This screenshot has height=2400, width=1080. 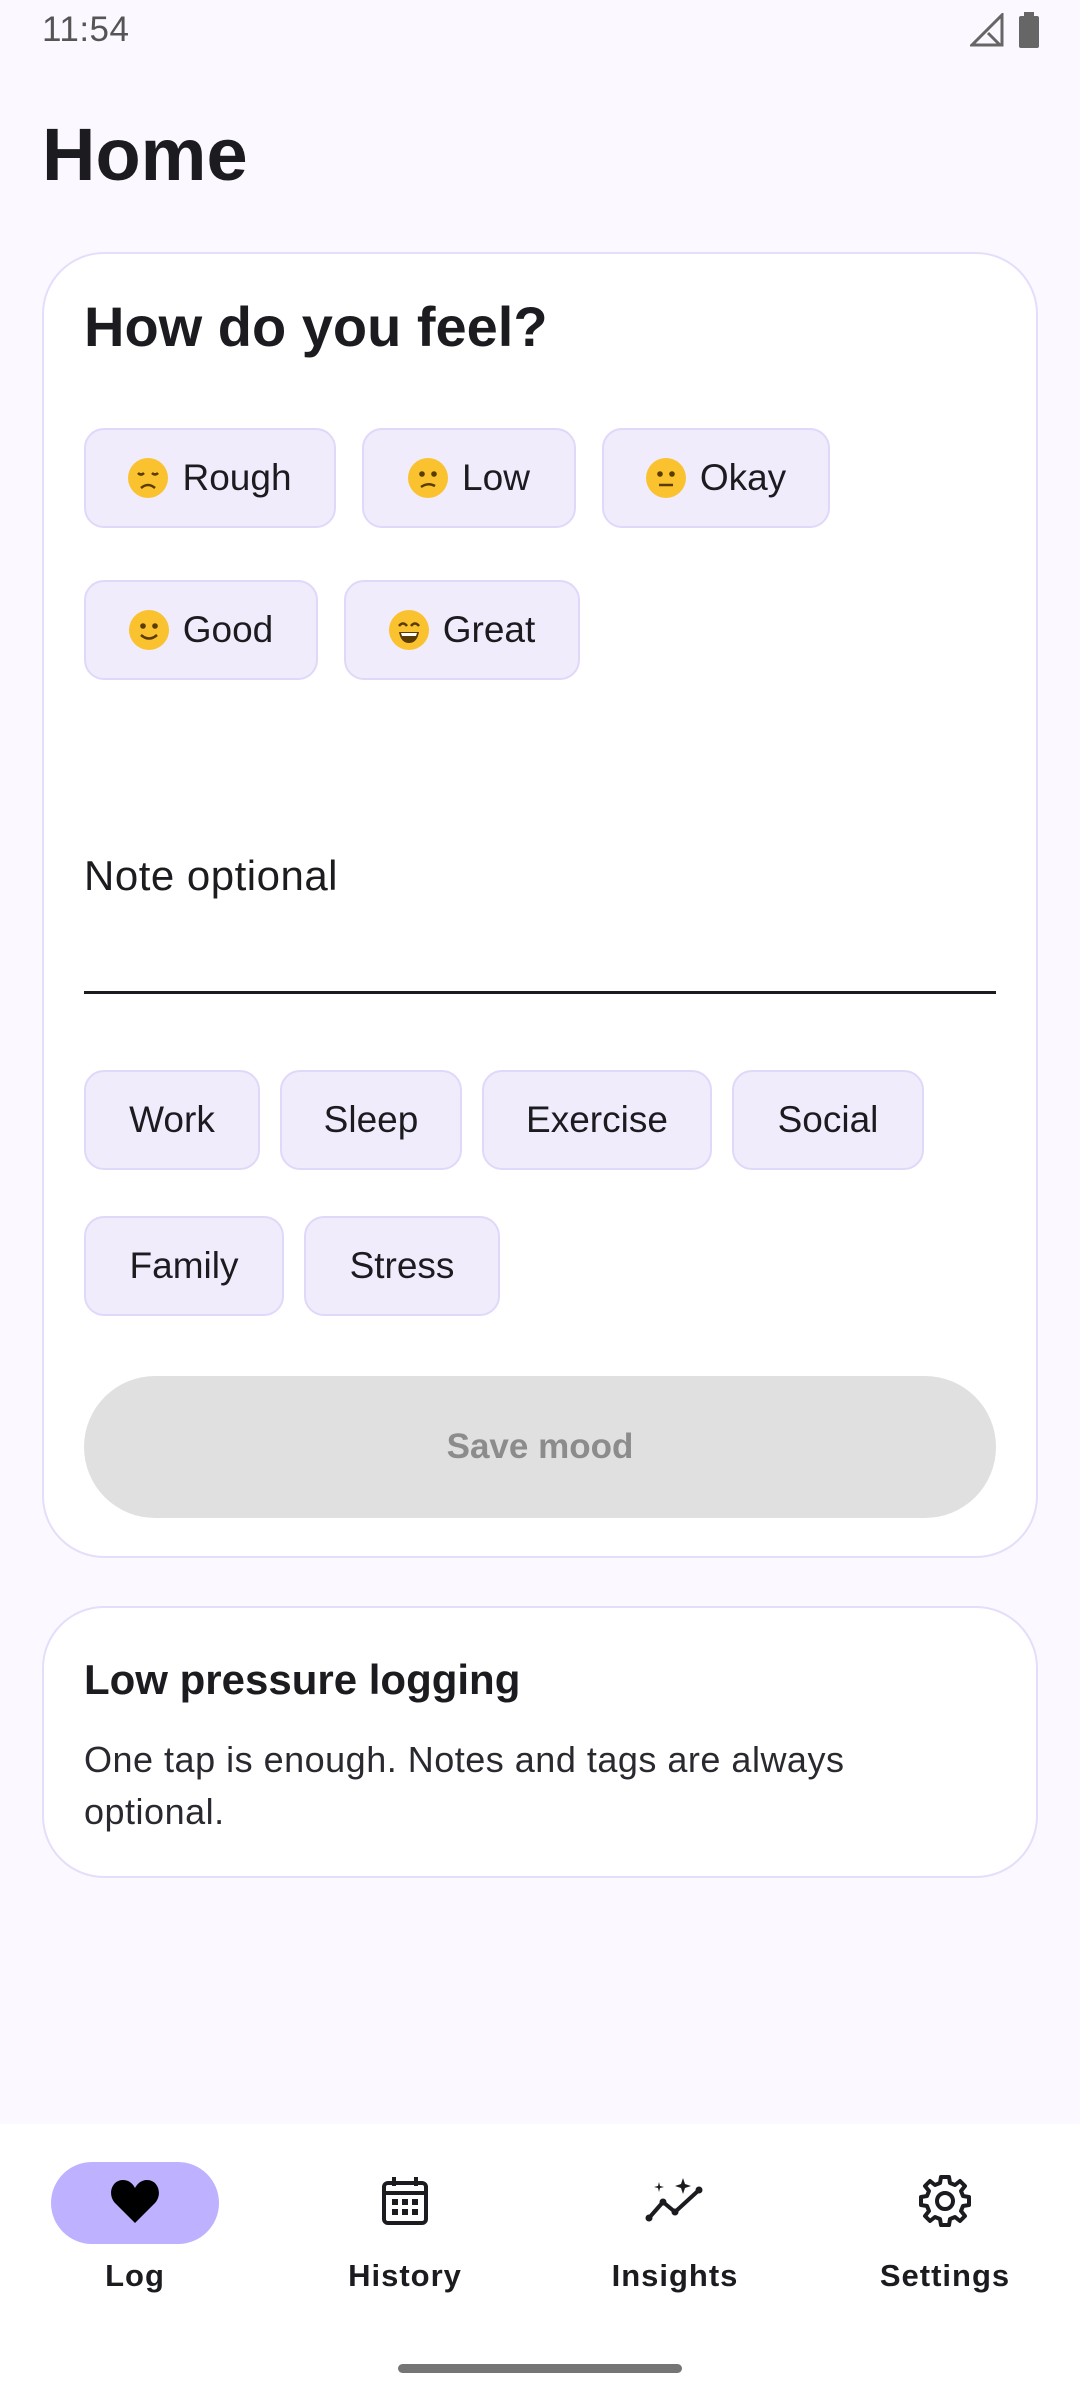 I want to click on tag-chip-sleep: Sleep, so click(x=371, y=1120).